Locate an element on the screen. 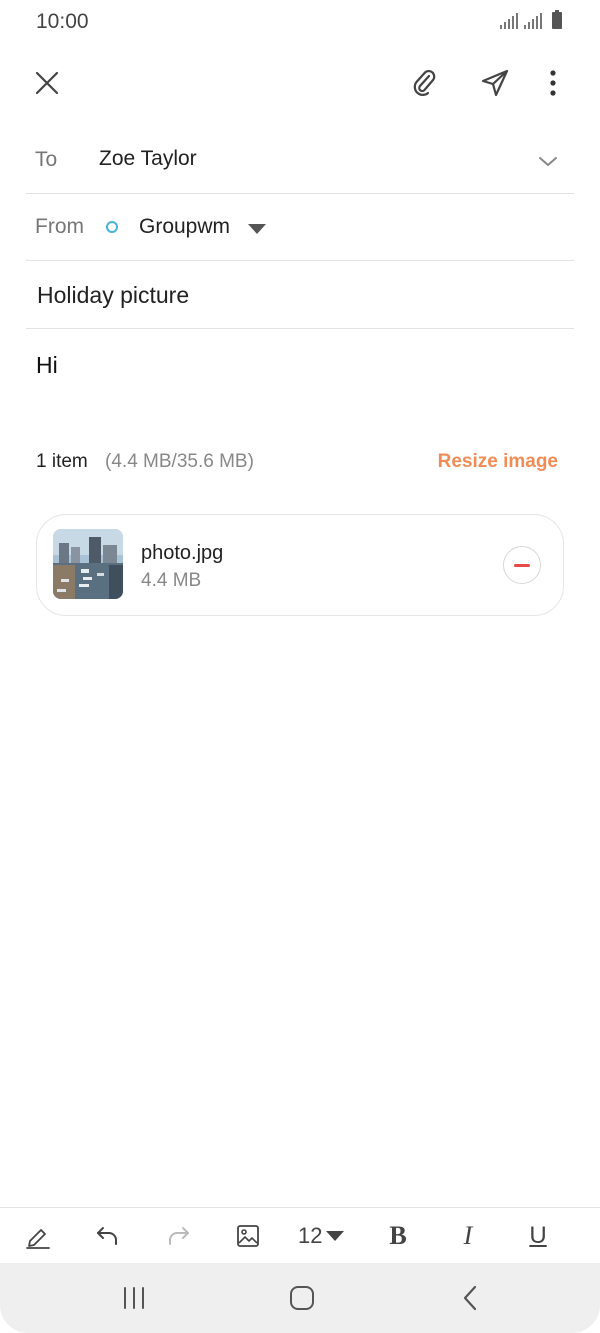 This screenshot has height=1333, width=600. italic-label: I is located at coordinates (468, 1235).